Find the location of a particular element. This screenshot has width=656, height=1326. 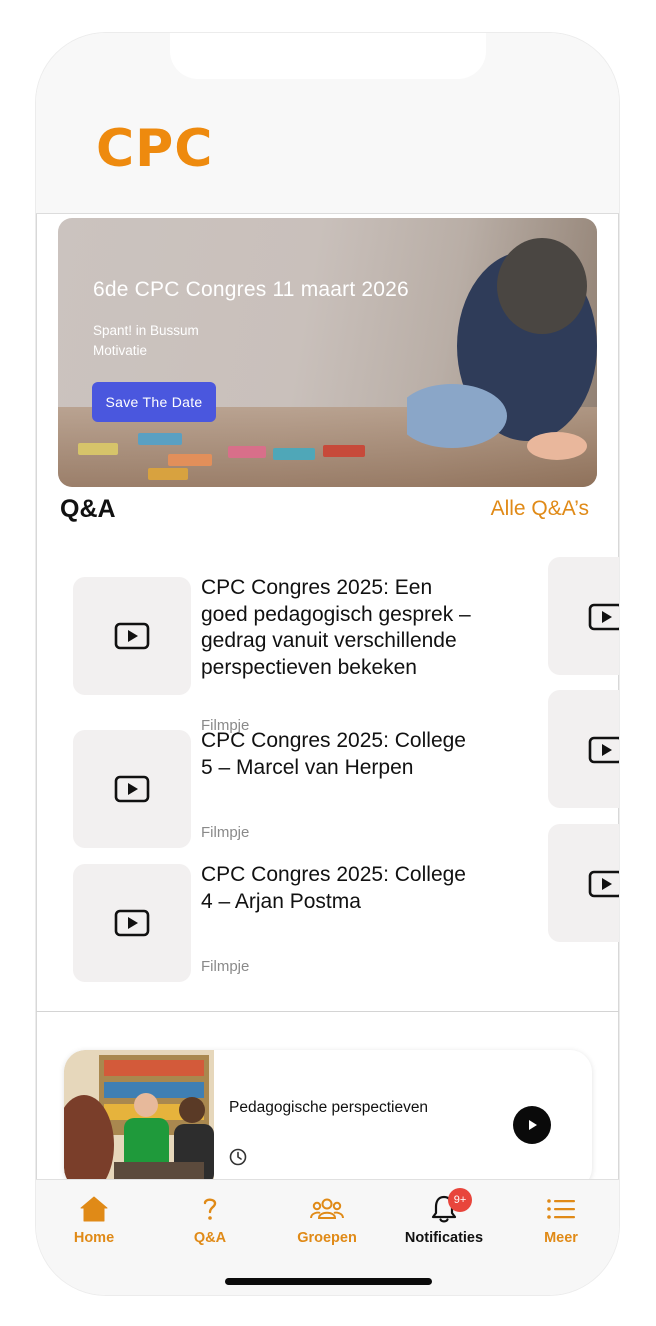

tab-label: Home is located at coordinates (94, 1238).